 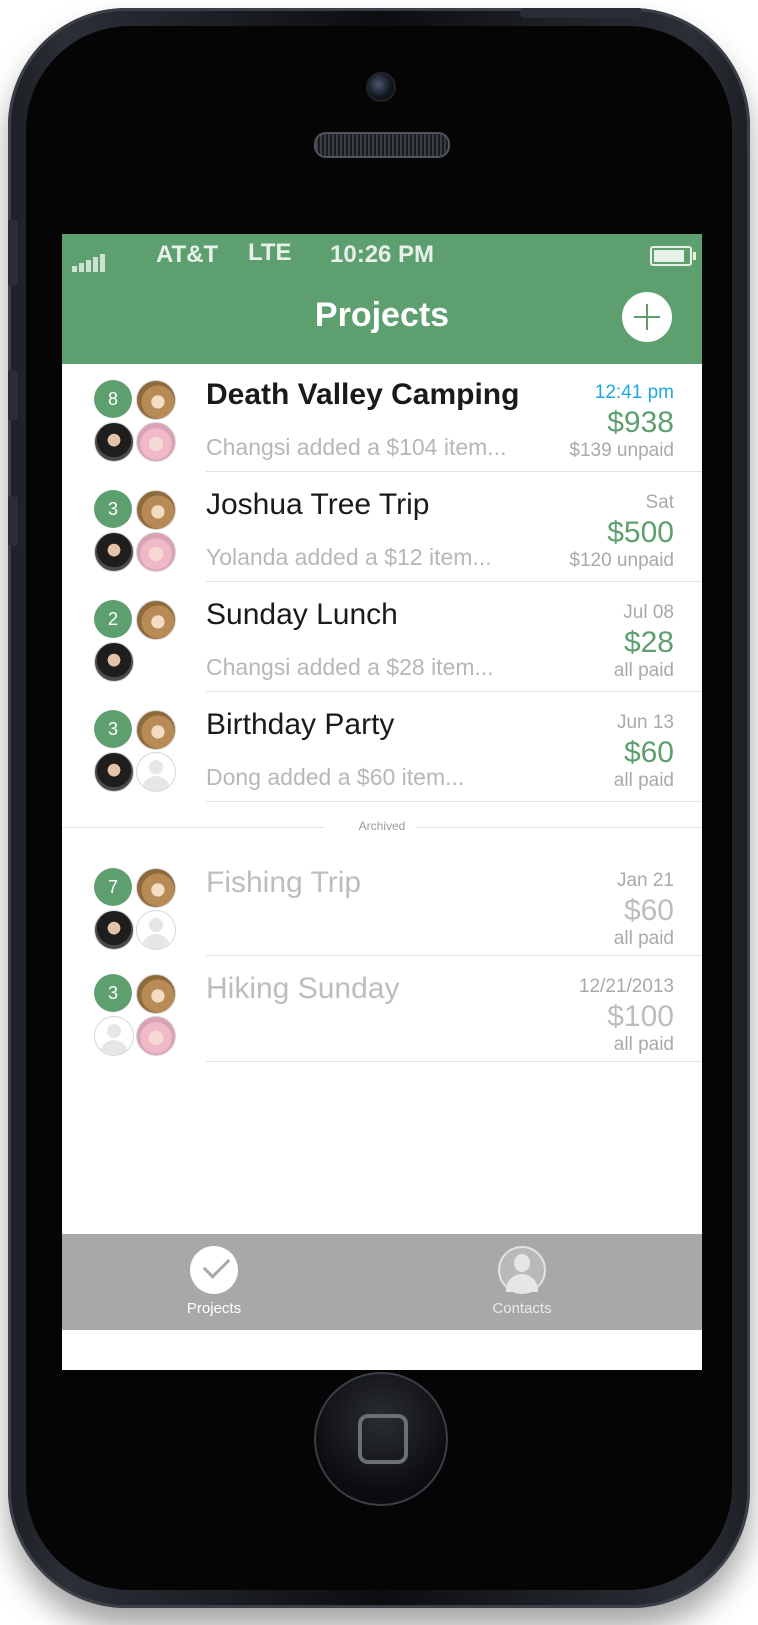 What do you see at coordinates (363, 394) in the screenshot?
I see `project-title: Death Valley Camping` at bounding box center [363, 394].